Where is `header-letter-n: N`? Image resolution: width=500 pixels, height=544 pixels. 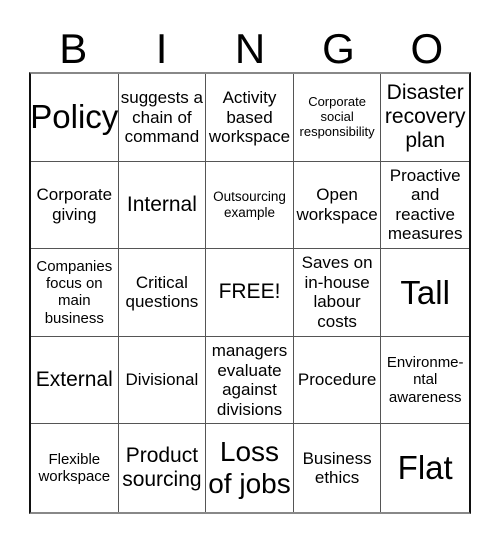 header-letter-n: N is located at coordinates (250, 48).